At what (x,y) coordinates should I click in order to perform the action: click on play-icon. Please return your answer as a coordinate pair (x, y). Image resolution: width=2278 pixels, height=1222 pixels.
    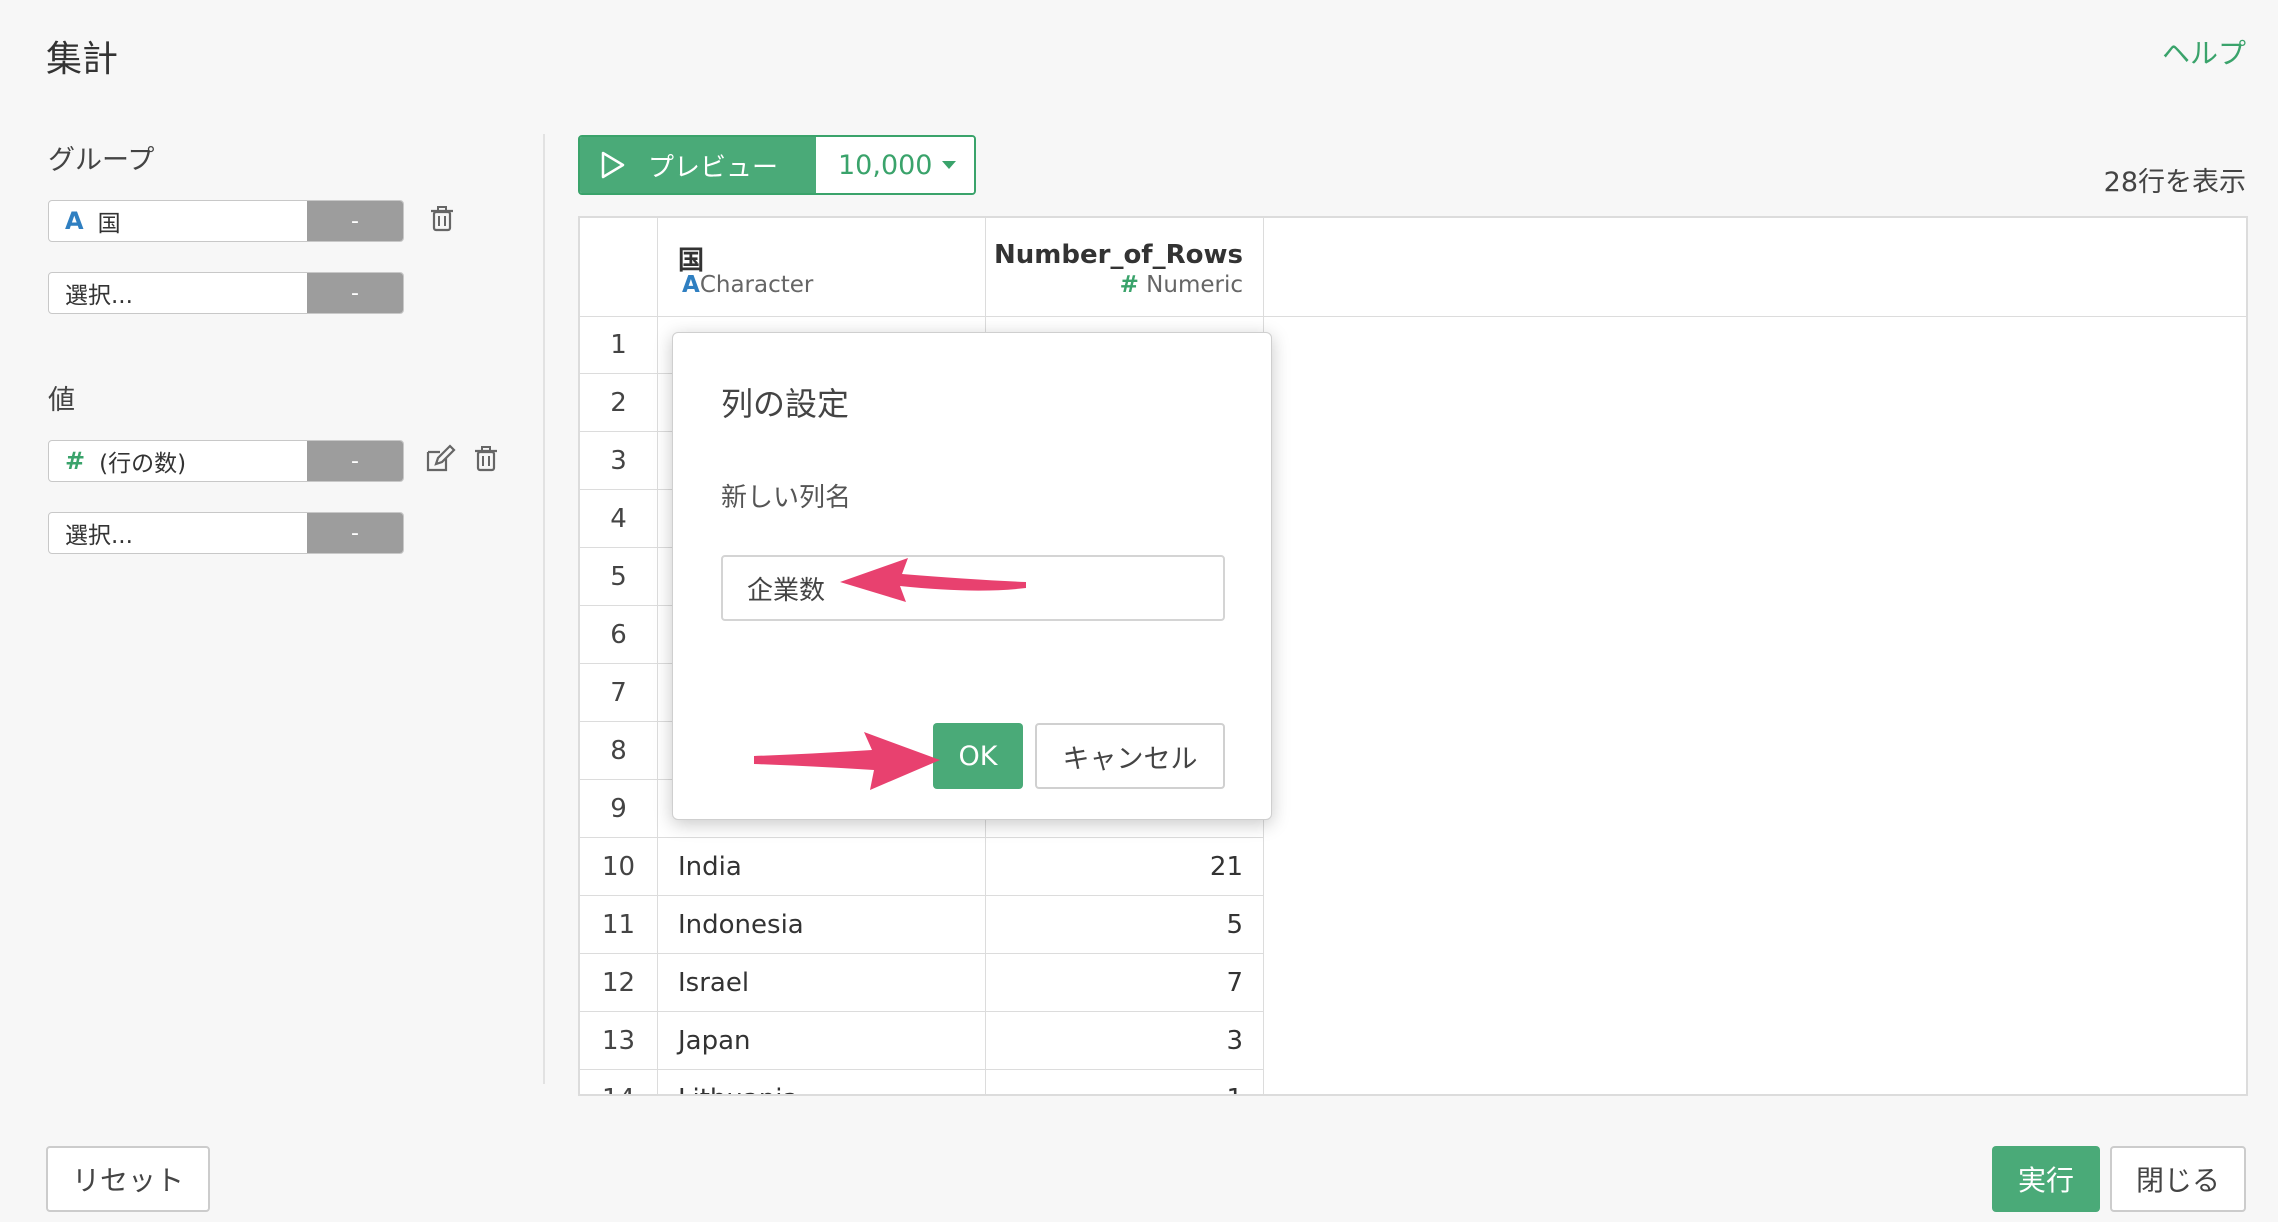
    Looking at the image, I should click on (613, 165).